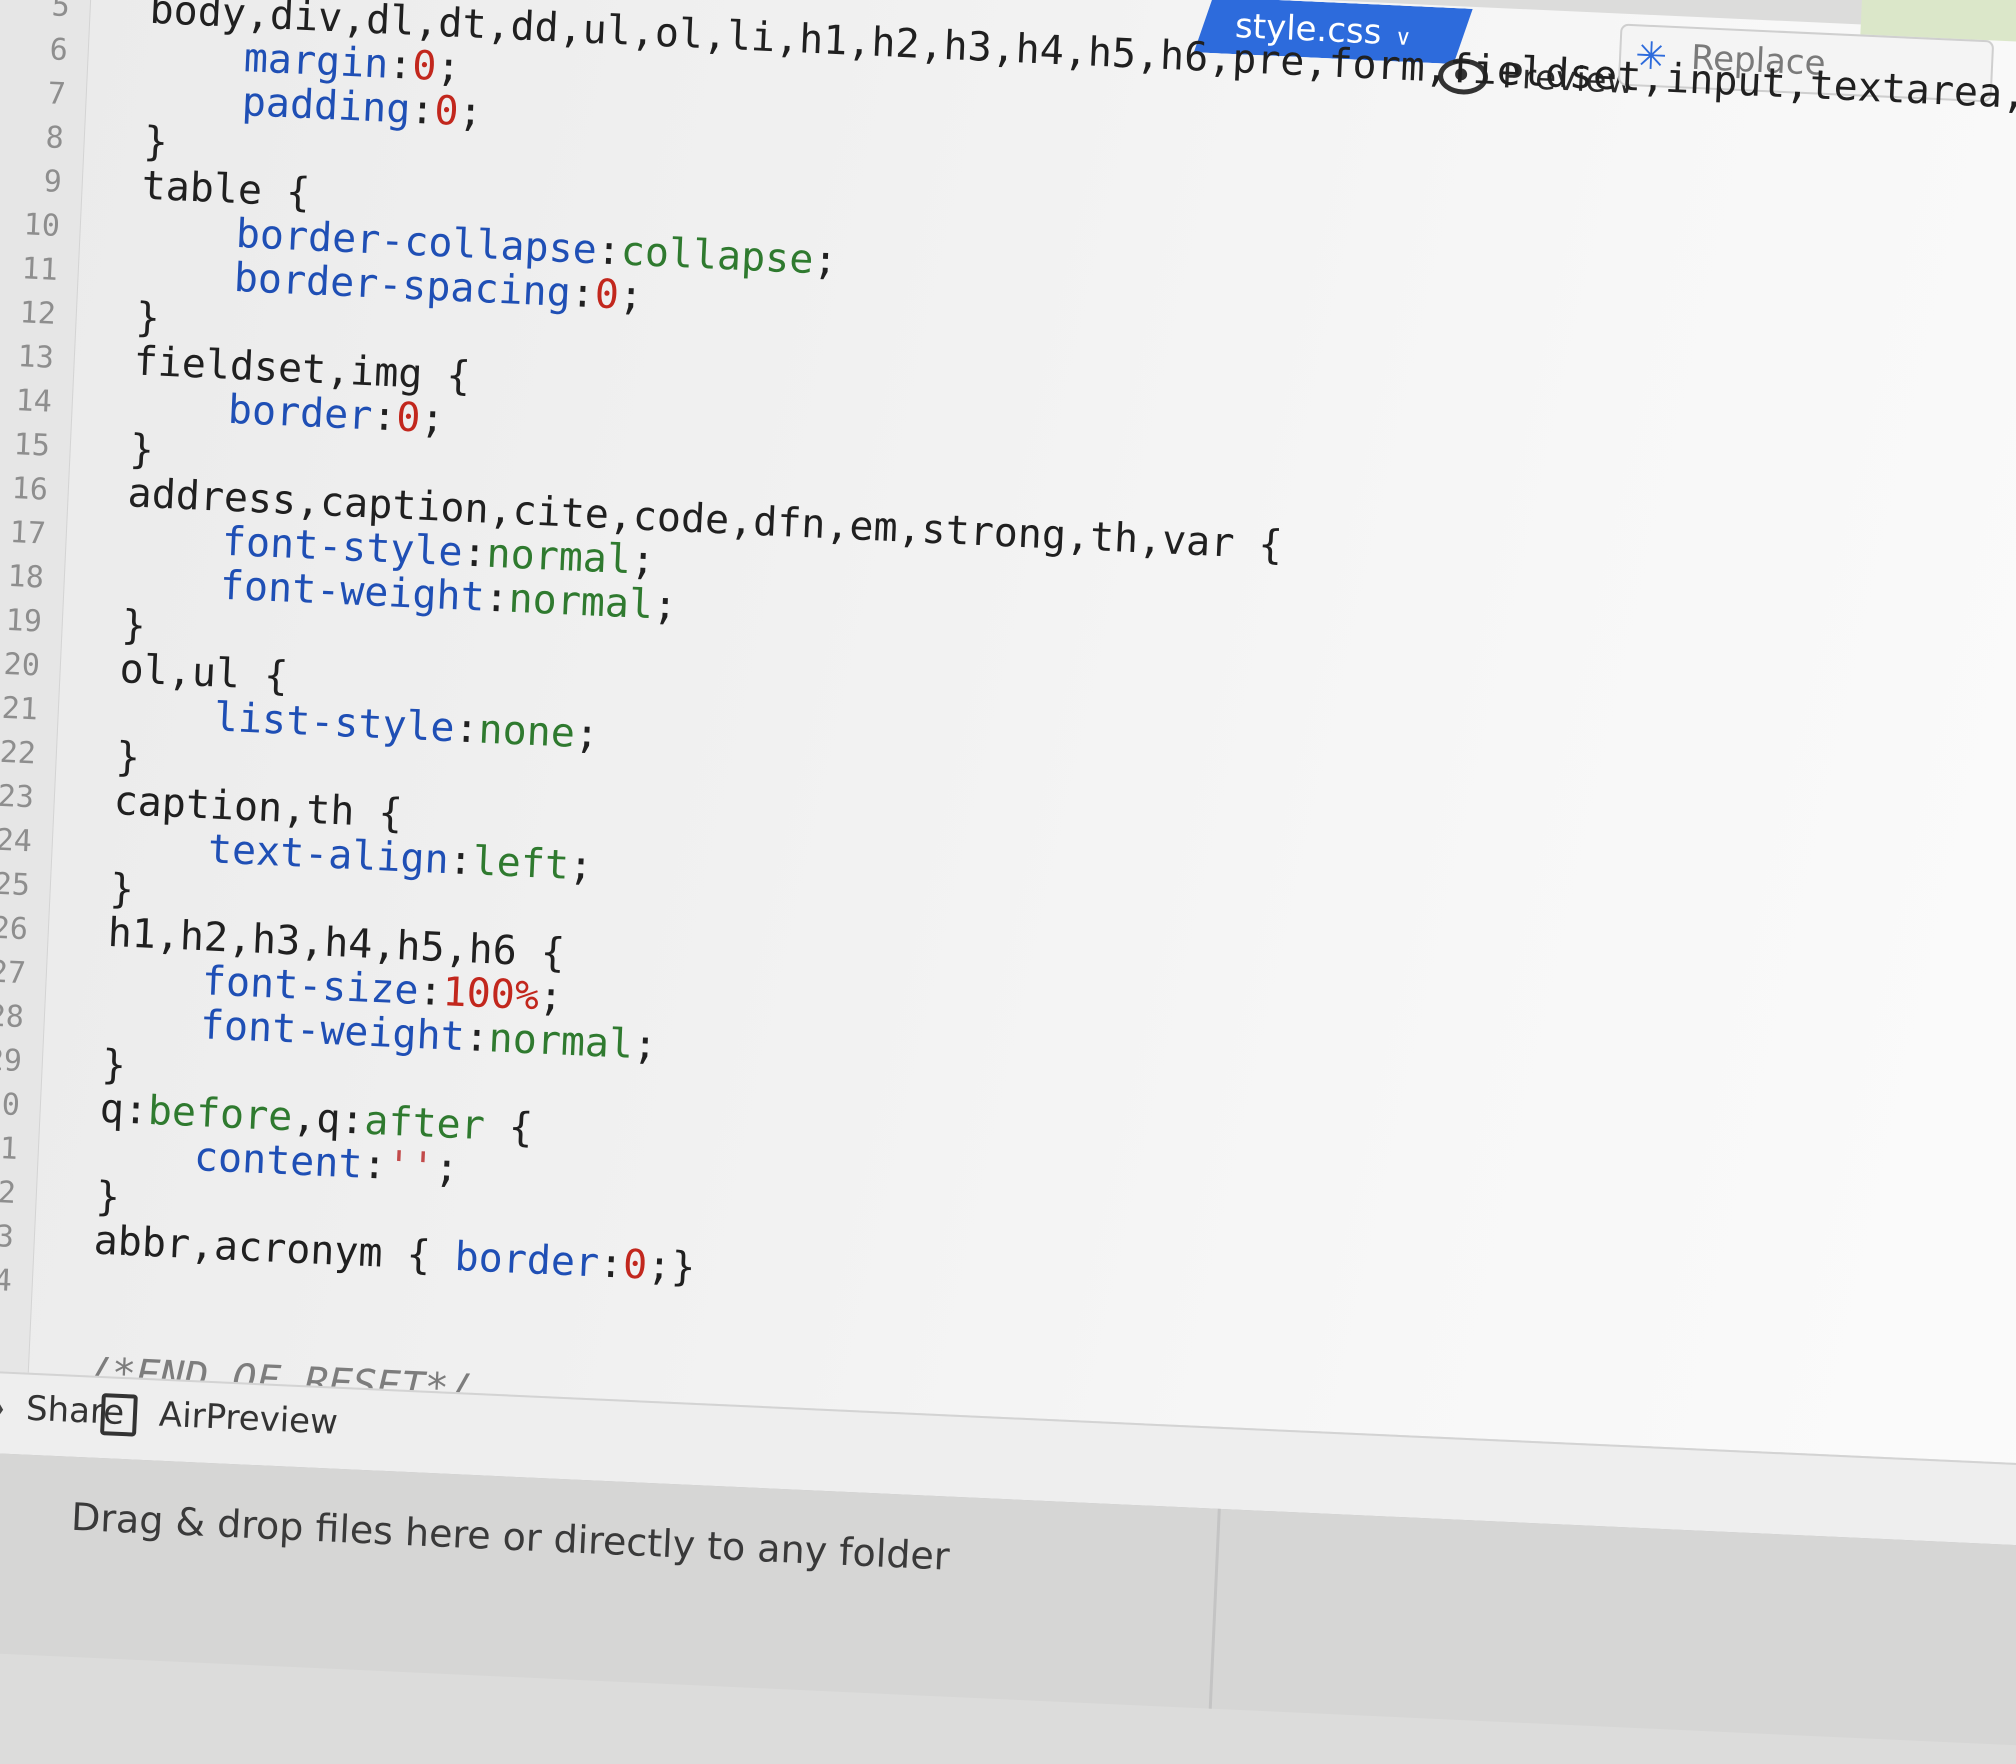 This screenshot has height=1764, width=2016. I want to click on broadcast-icon: ❯❯, so click(5, 1406).